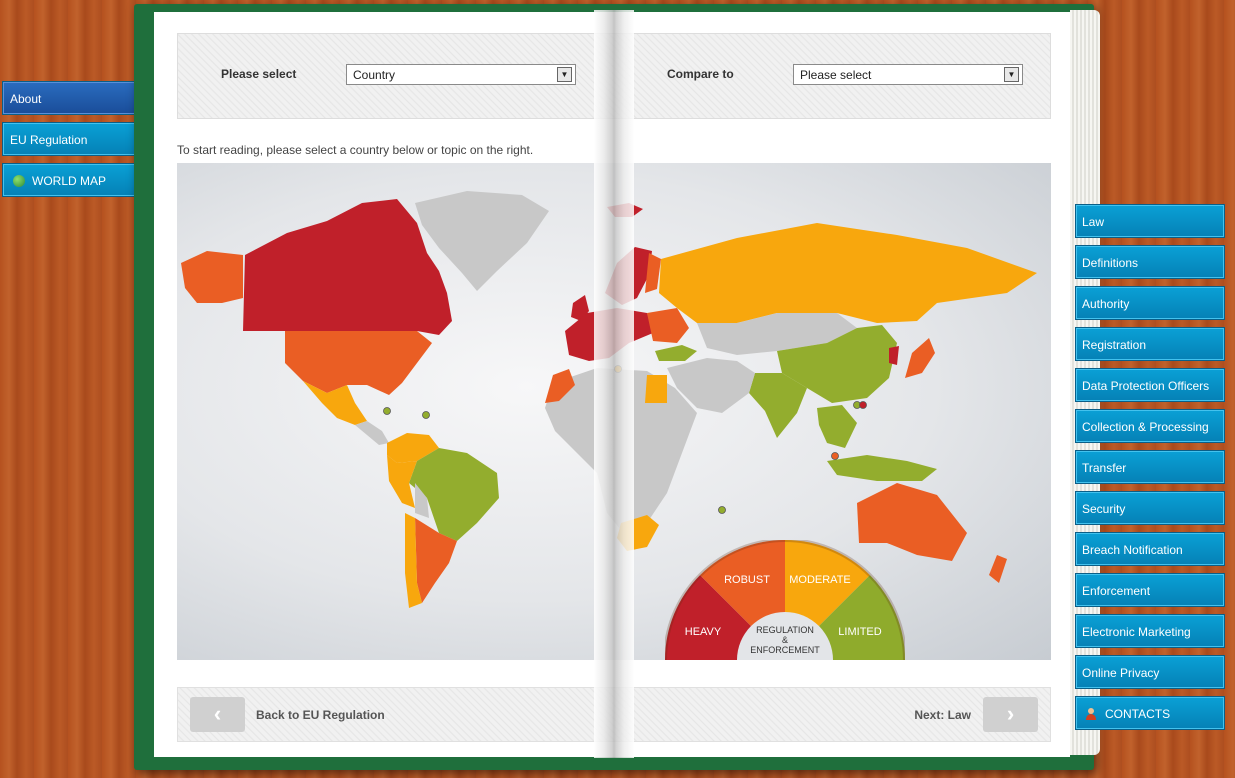 This screenshot has width=1235, height=778. I want to click on topic-collection-tab: Collection & Processing, so click(1150, 426).